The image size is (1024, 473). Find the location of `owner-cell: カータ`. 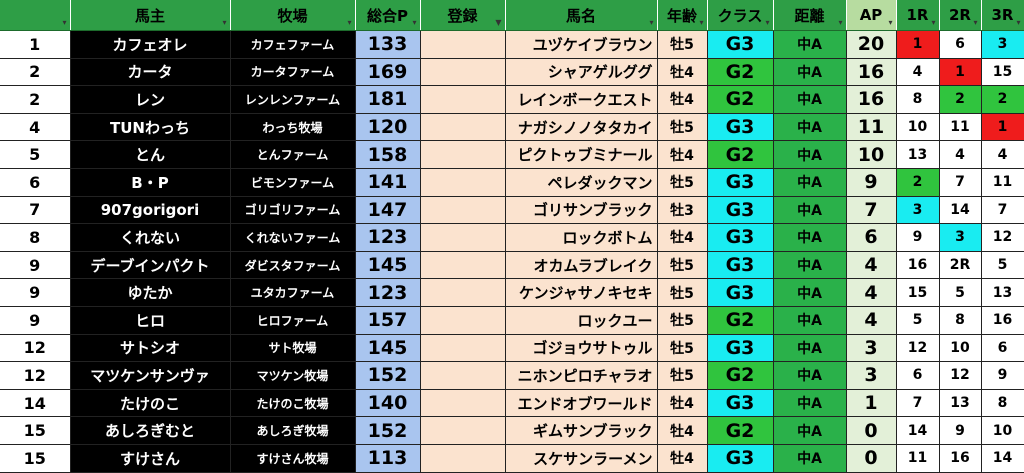

owner-cell: カータ is located at coordinates (150, 72).